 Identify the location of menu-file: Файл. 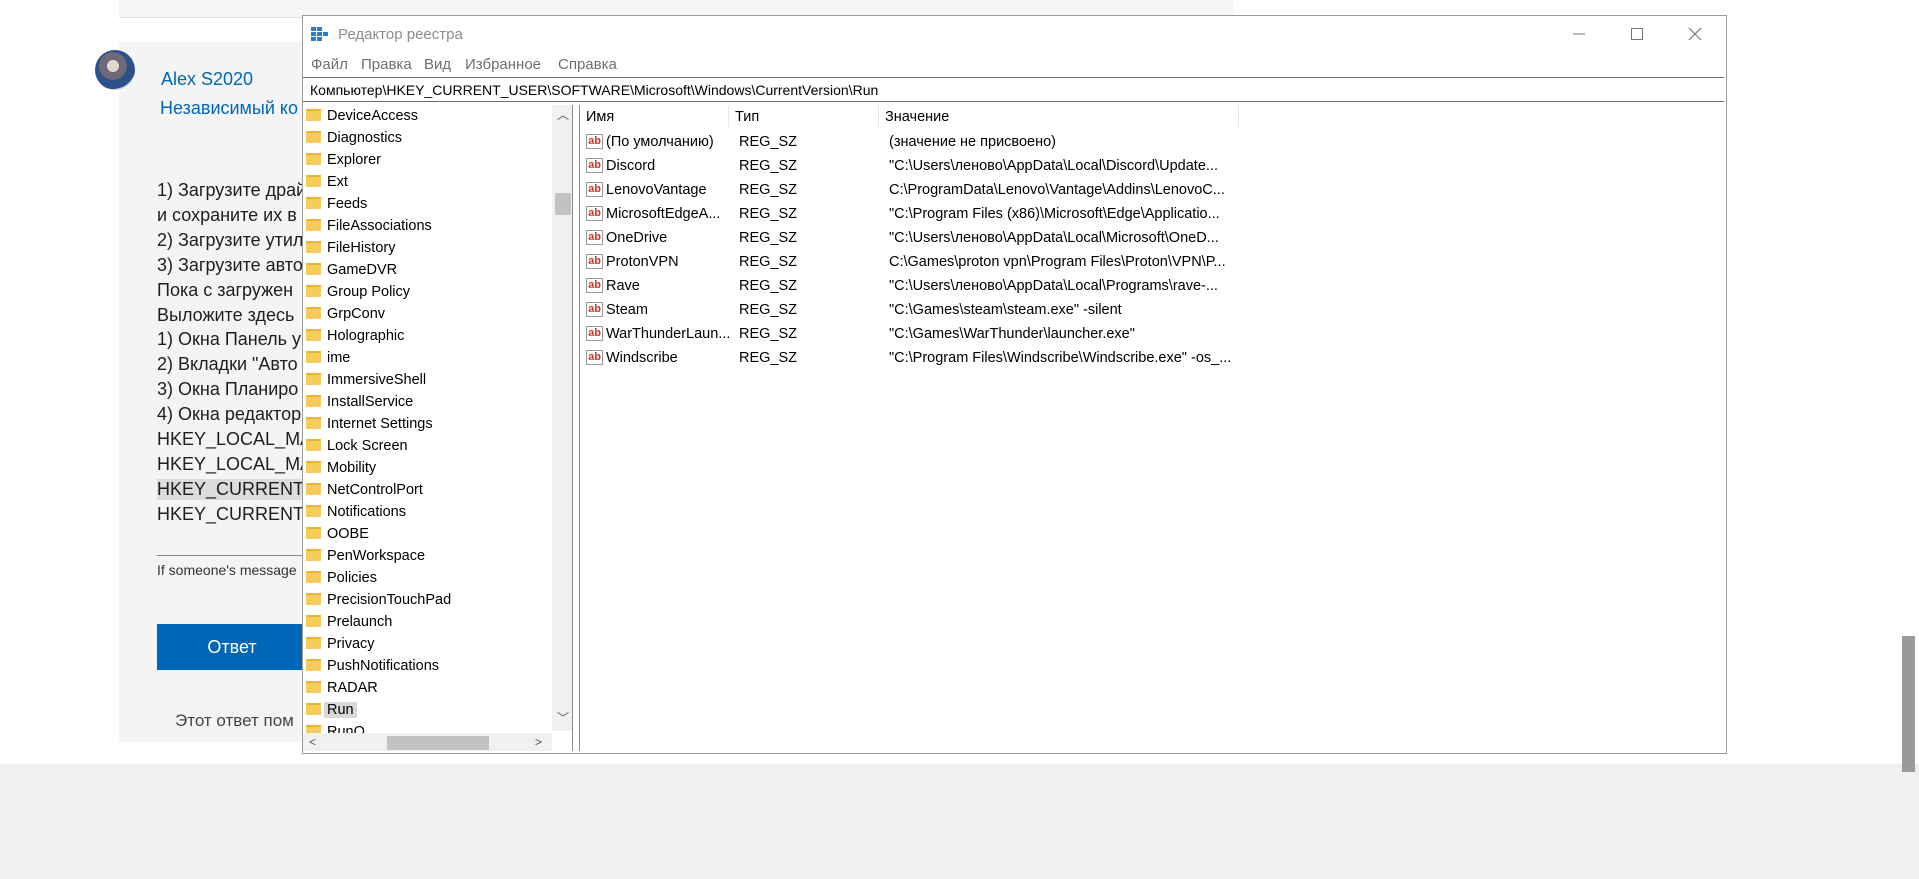
(329, 64).